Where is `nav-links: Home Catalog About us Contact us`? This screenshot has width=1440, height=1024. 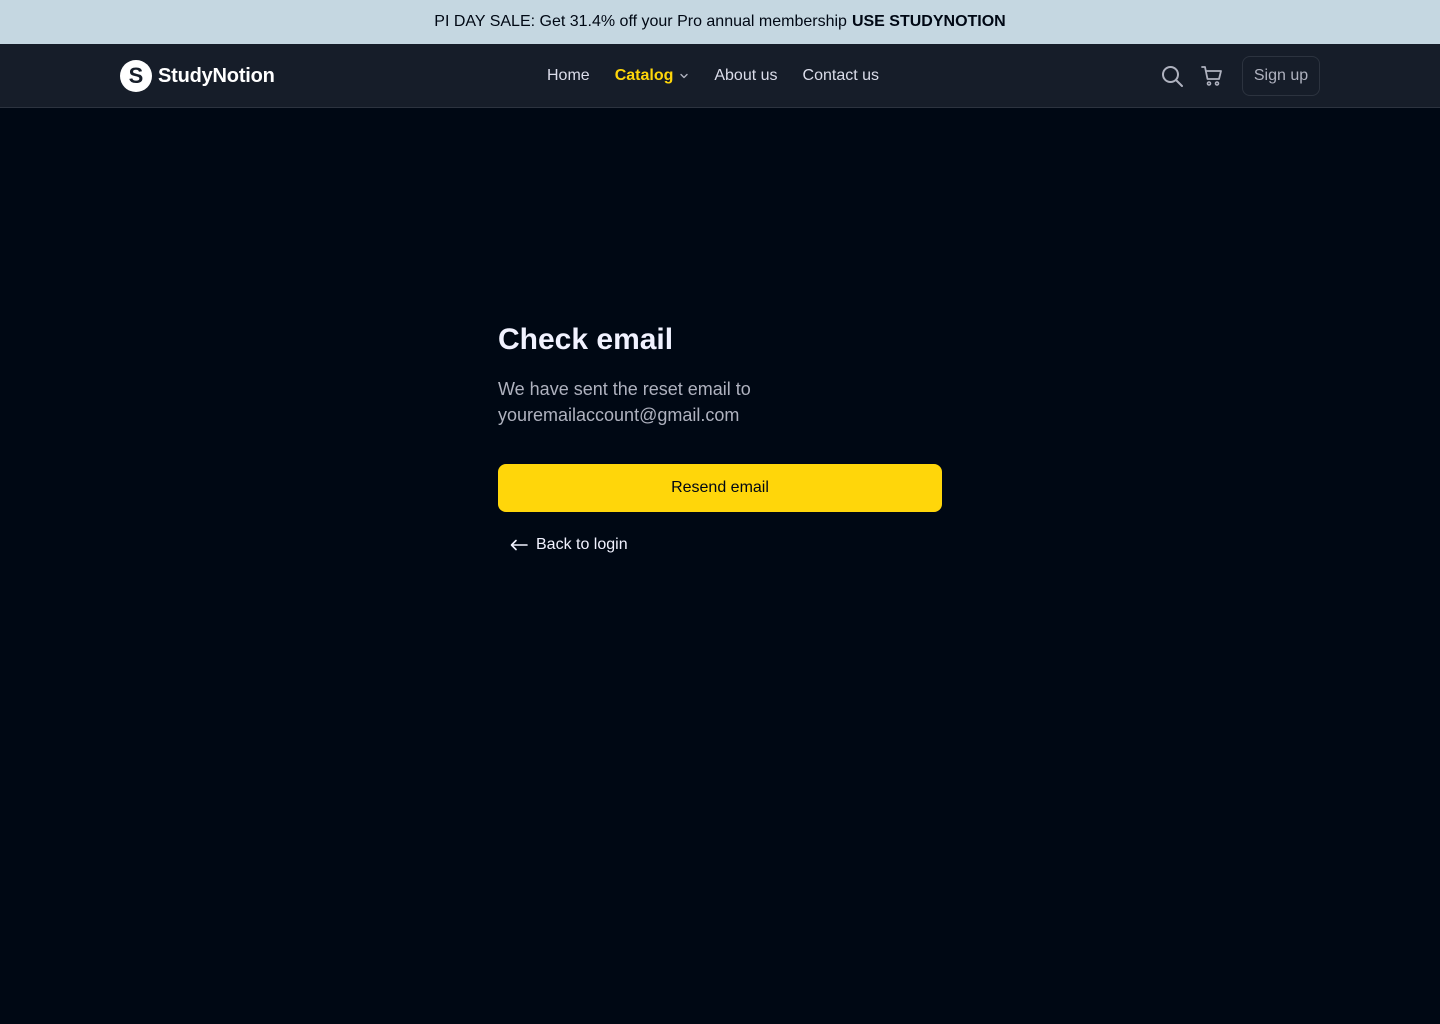
nav-links: Home Catalog About us Contact us is located at coordinates (725, 76).